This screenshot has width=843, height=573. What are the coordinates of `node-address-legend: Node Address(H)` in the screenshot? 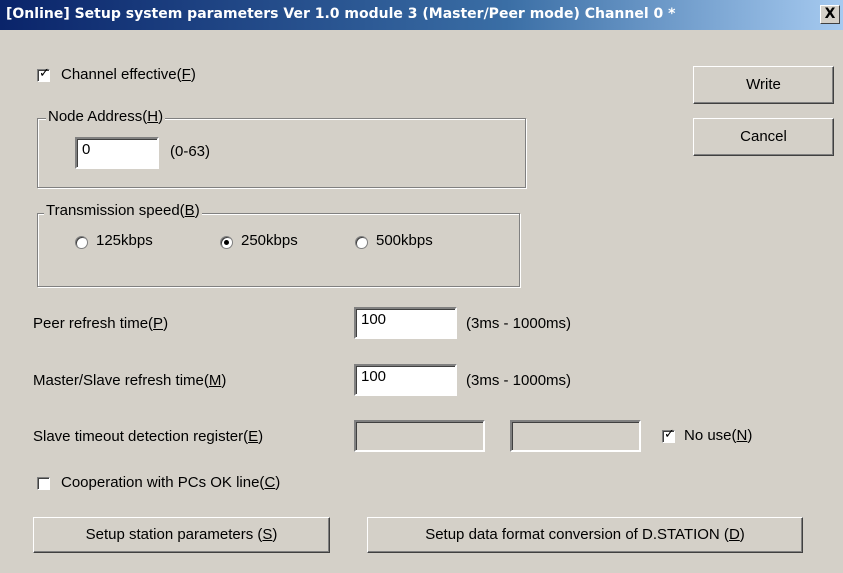 It's located at (106, 116).